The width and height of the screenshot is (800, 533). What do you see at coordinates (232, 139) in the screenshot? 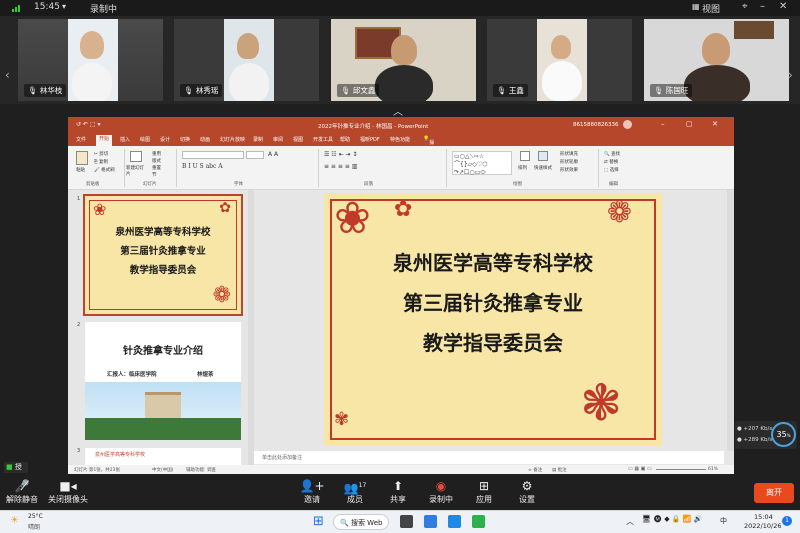
I see `tab-slideshow: 幻灯片放映` at bounding box center [232, 139].